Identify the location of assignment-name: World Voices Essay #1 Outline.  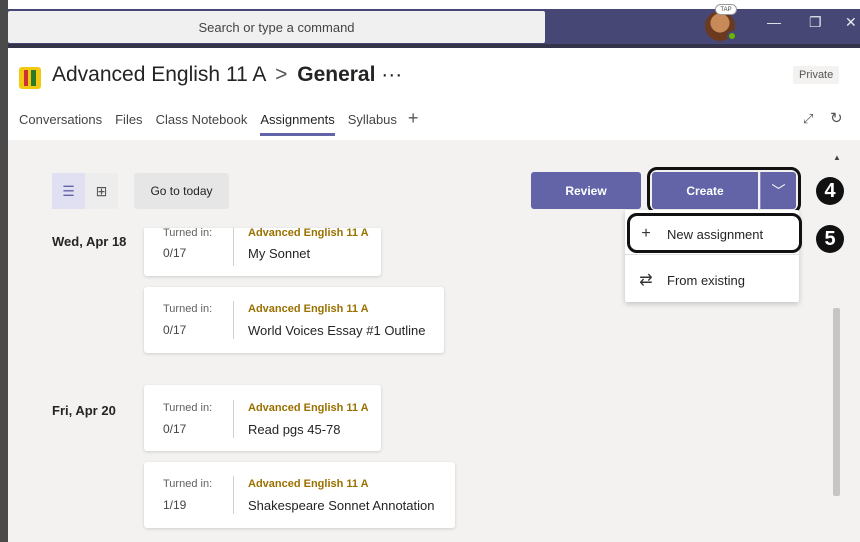
(337, 330).